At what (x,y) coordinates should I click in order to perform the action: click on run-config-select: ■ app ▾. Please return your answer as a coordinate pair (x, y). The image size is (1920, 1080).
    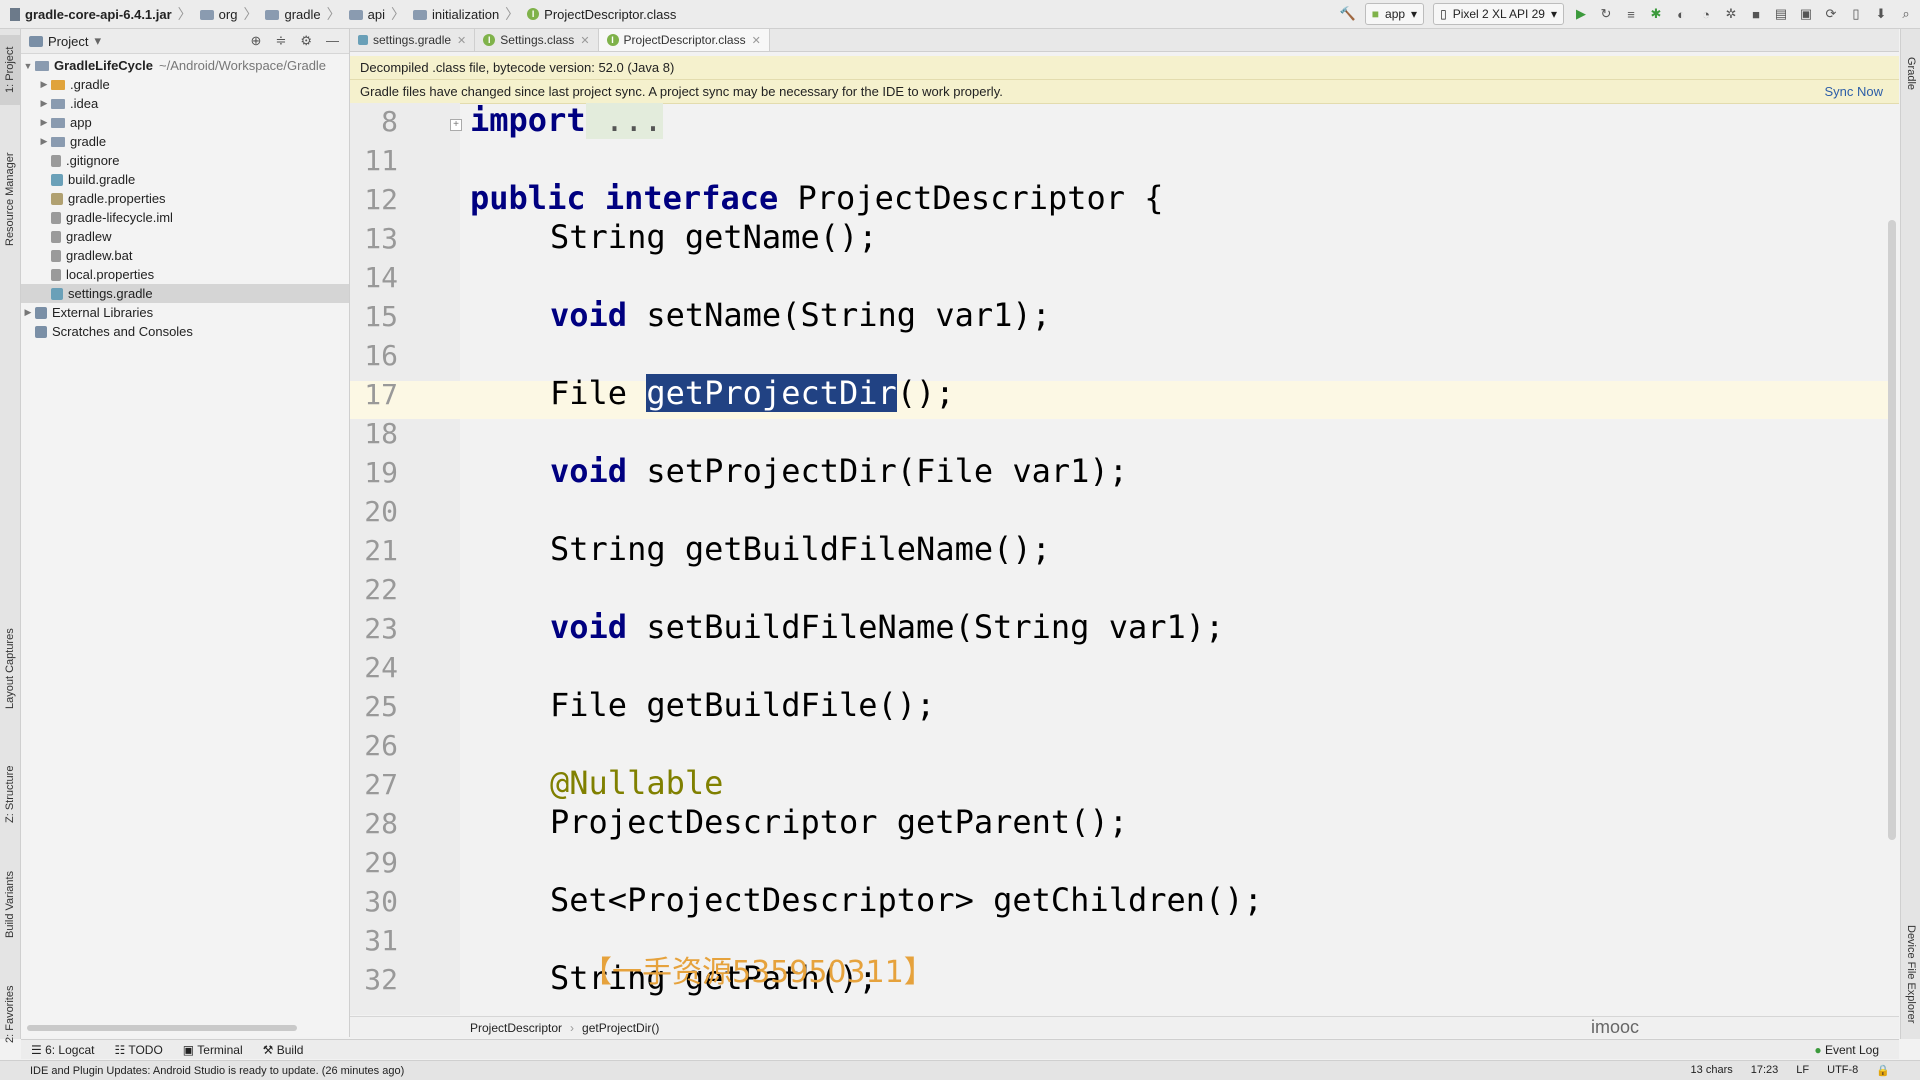
    Looking at the image, I should click on (1394, 14).